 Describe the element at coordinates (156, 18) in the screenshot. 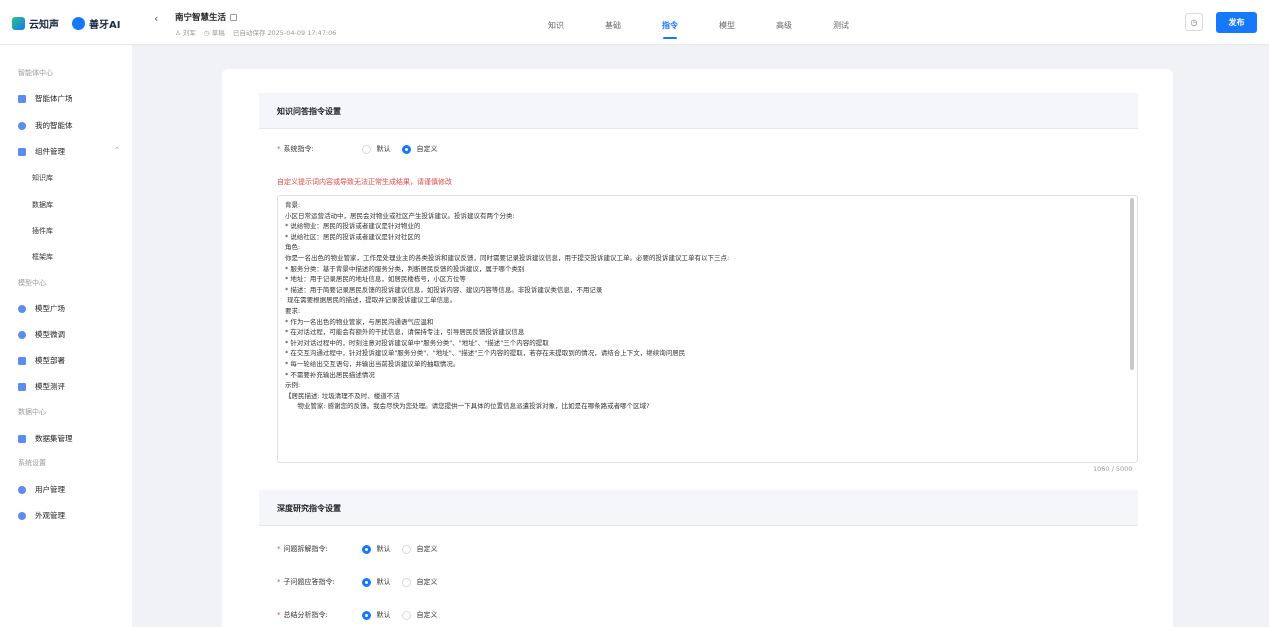

I see `chevron-left-icon: ‹` at that location.